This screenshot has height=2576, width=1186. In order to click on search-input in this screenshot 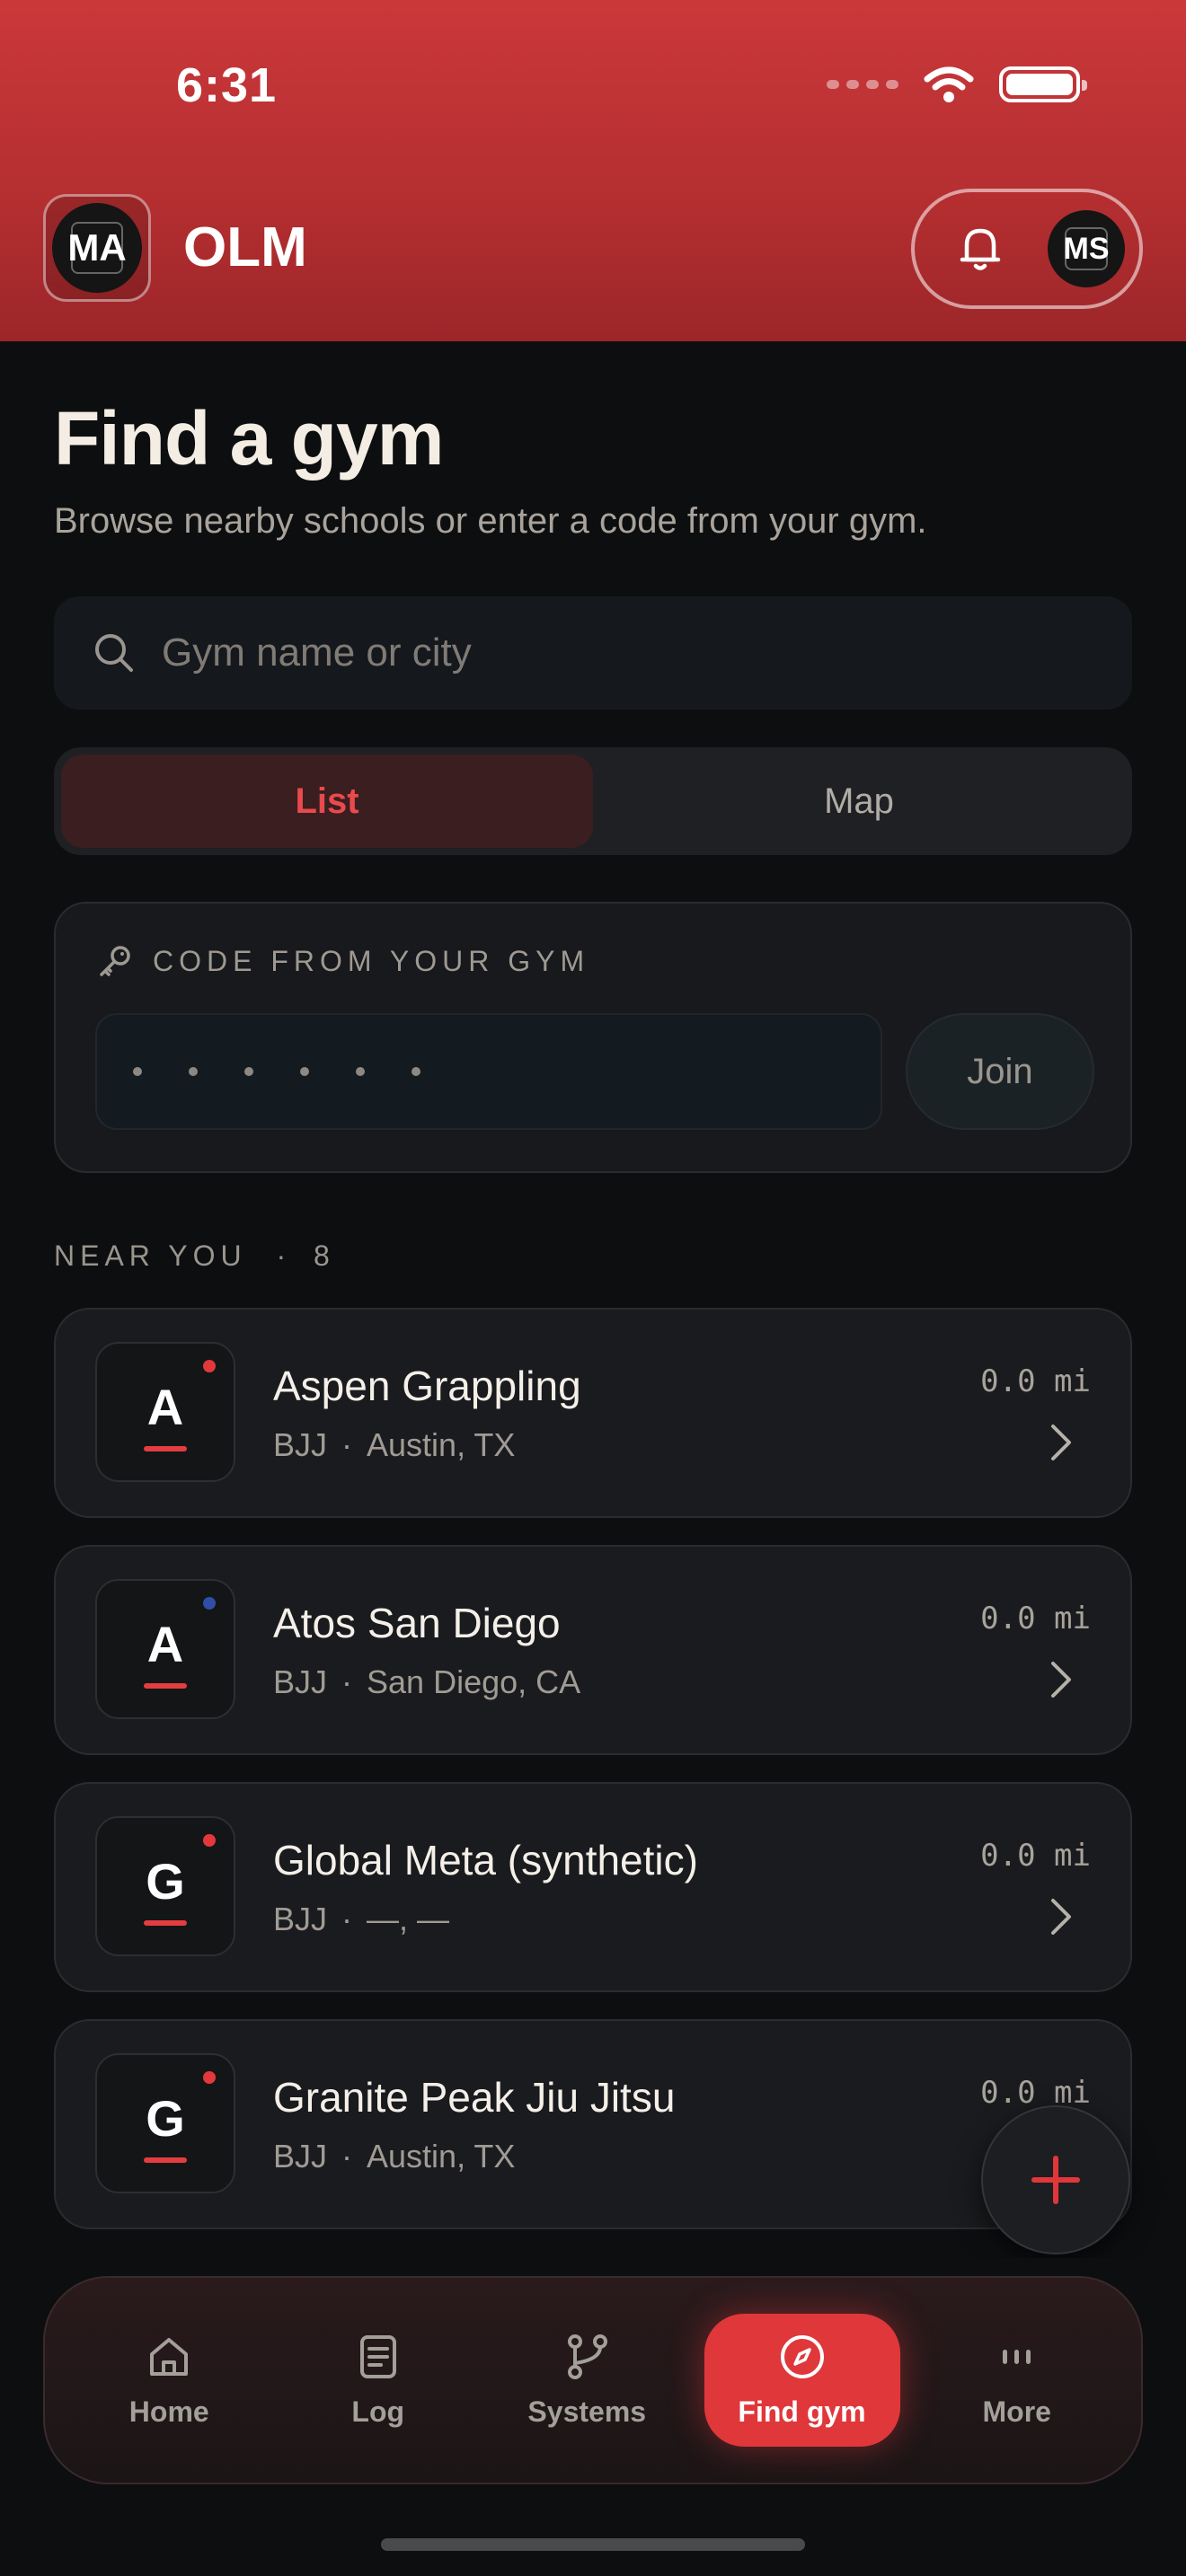, I will do `click(611, 653)`.